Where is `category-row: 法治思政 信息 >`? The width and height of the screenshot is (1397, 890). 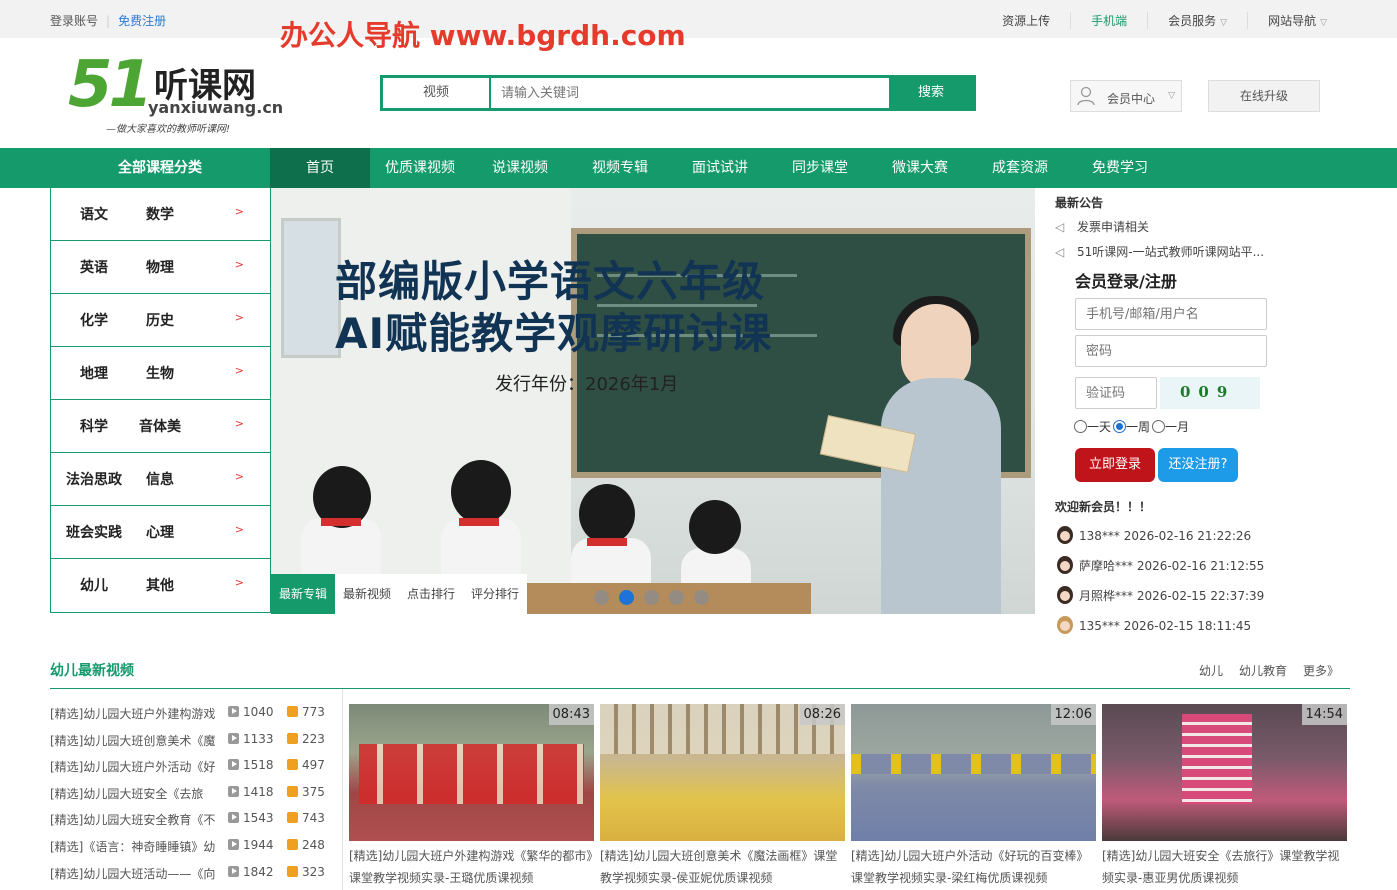
category-row: 法治思政 信息 > is located at coordinates (160, 479).